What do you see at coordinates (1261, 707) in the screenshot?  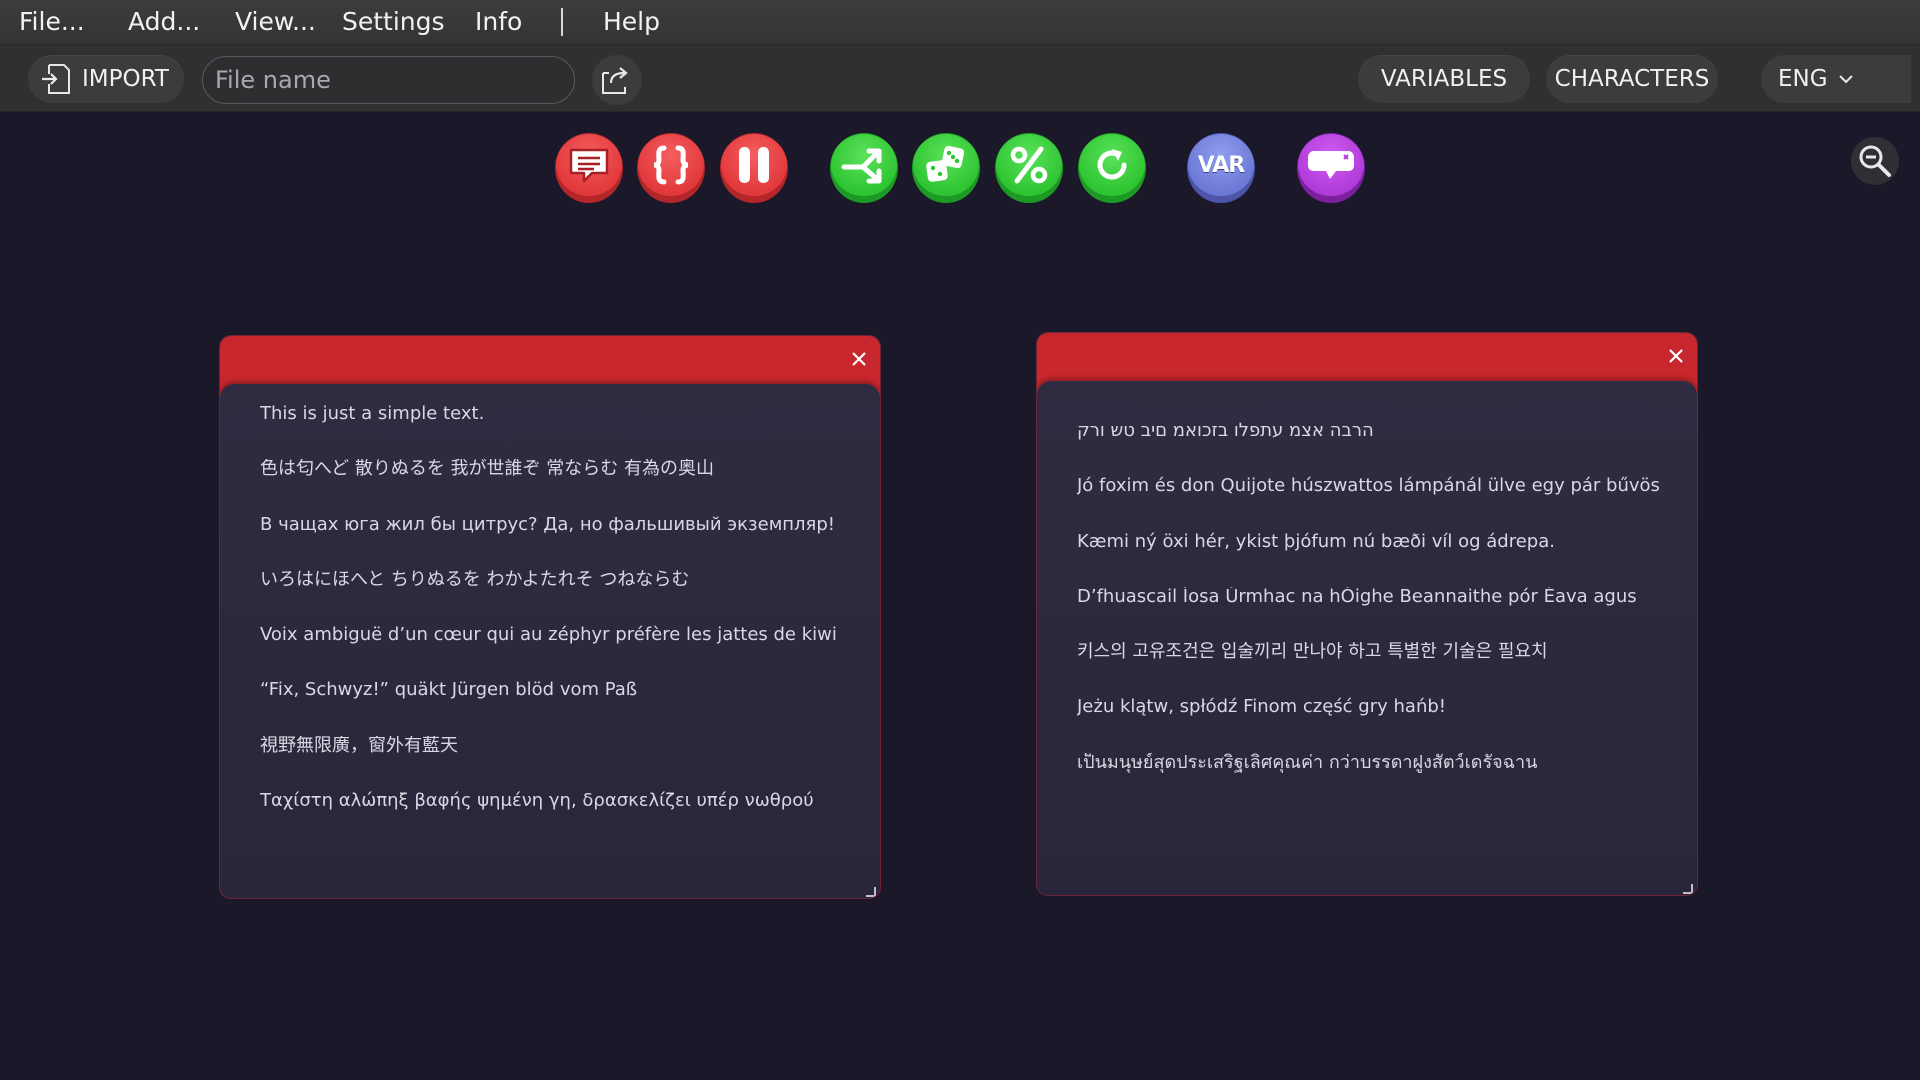 I see `text-line: Jeżu klątw, spłódź Finom część gry hańb!` at bounding box center [1261, 707].